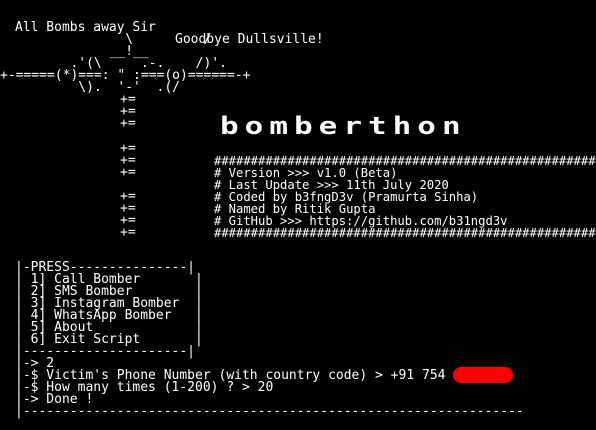 Image resolution: width=596 pixels, height=430 pixels. Describe the element at coordinates (90, 87) in the screenshot. I see `plane-line-5: \). '-' .(/` at that location.